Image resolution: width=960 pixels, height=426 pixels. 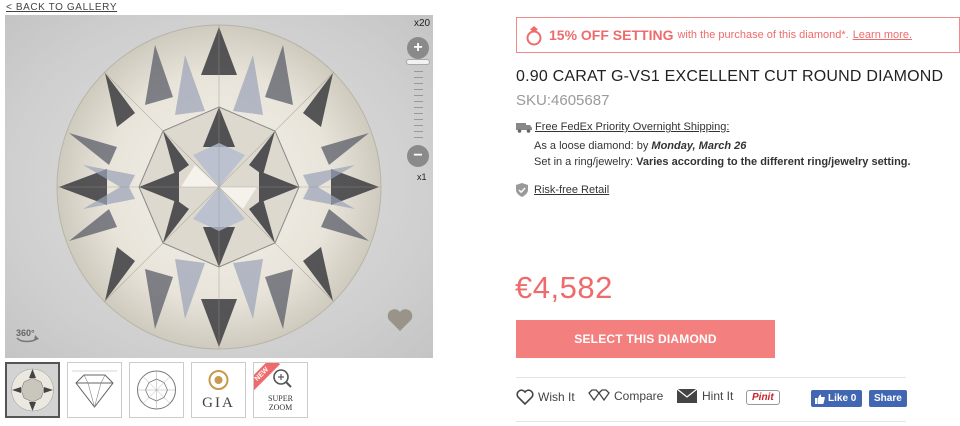 I want to click on actions-divider-bottom, so click(x=711, y=421).